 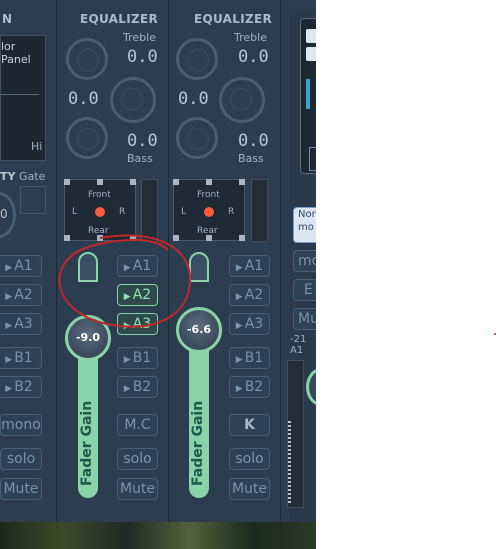 I want to click on annotation-overlay, so click(x=125, y=281).